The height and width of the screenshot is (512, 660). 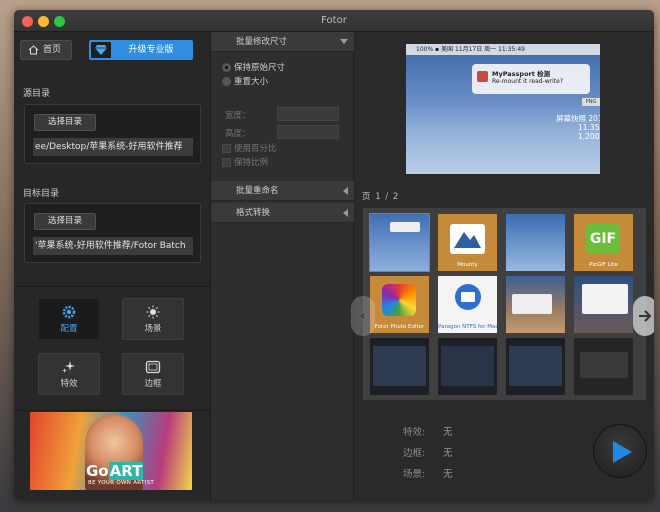 I want to click on use-percent-checkbox: 使用百分比, so click(x=249, y=148).